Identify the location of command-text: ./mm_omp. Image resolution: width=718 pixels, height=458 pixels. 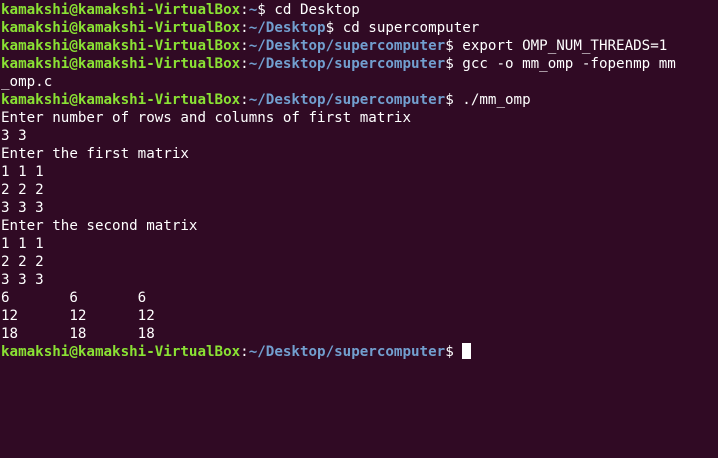
(496, 100).